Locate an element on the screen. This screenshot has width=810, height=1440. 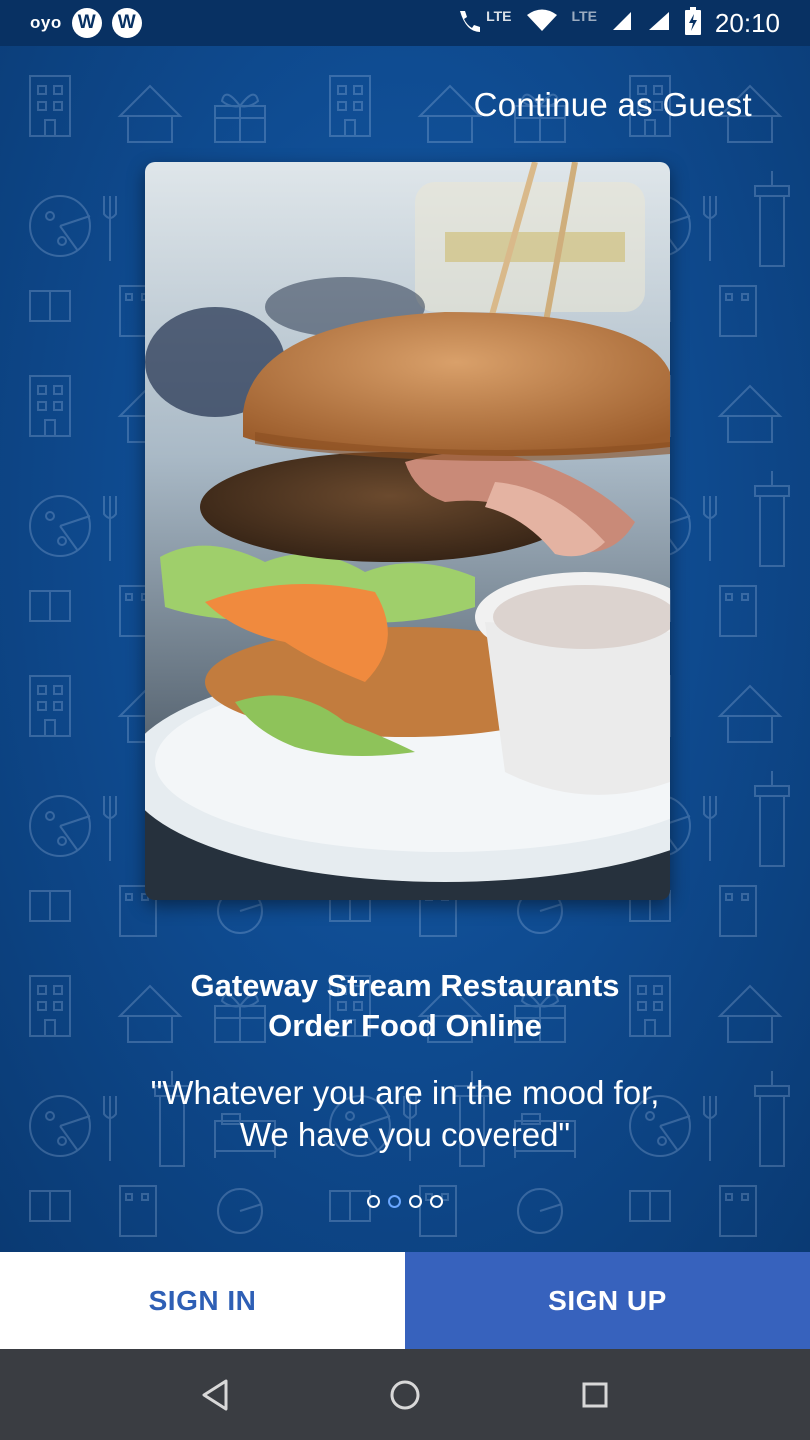
tagline-line-2: We have you covered" is located at coordinates (405, 1134).